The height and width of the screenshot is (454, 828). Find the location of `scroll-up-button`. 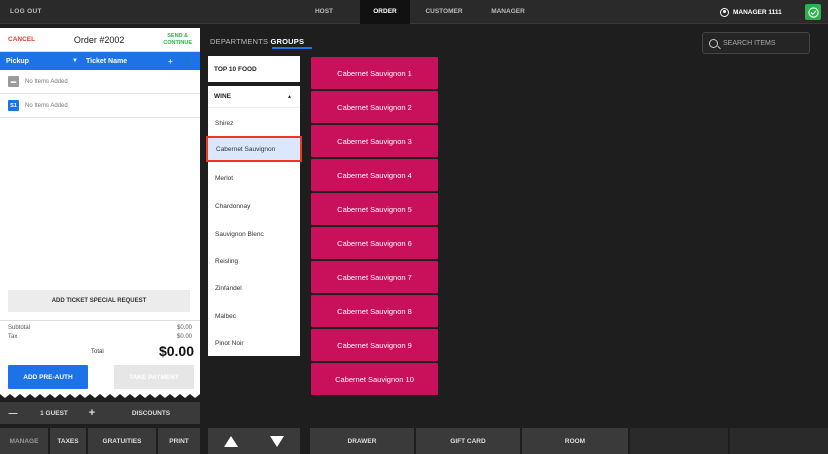

scroll-up-button is located at coordinates (231, 441).